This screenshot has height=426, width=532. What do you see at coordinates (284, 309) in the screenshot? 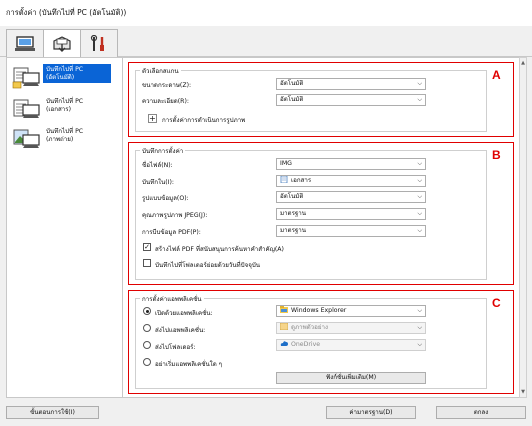
I see `windows-explorer-icon` at bounding box center [284, 309].